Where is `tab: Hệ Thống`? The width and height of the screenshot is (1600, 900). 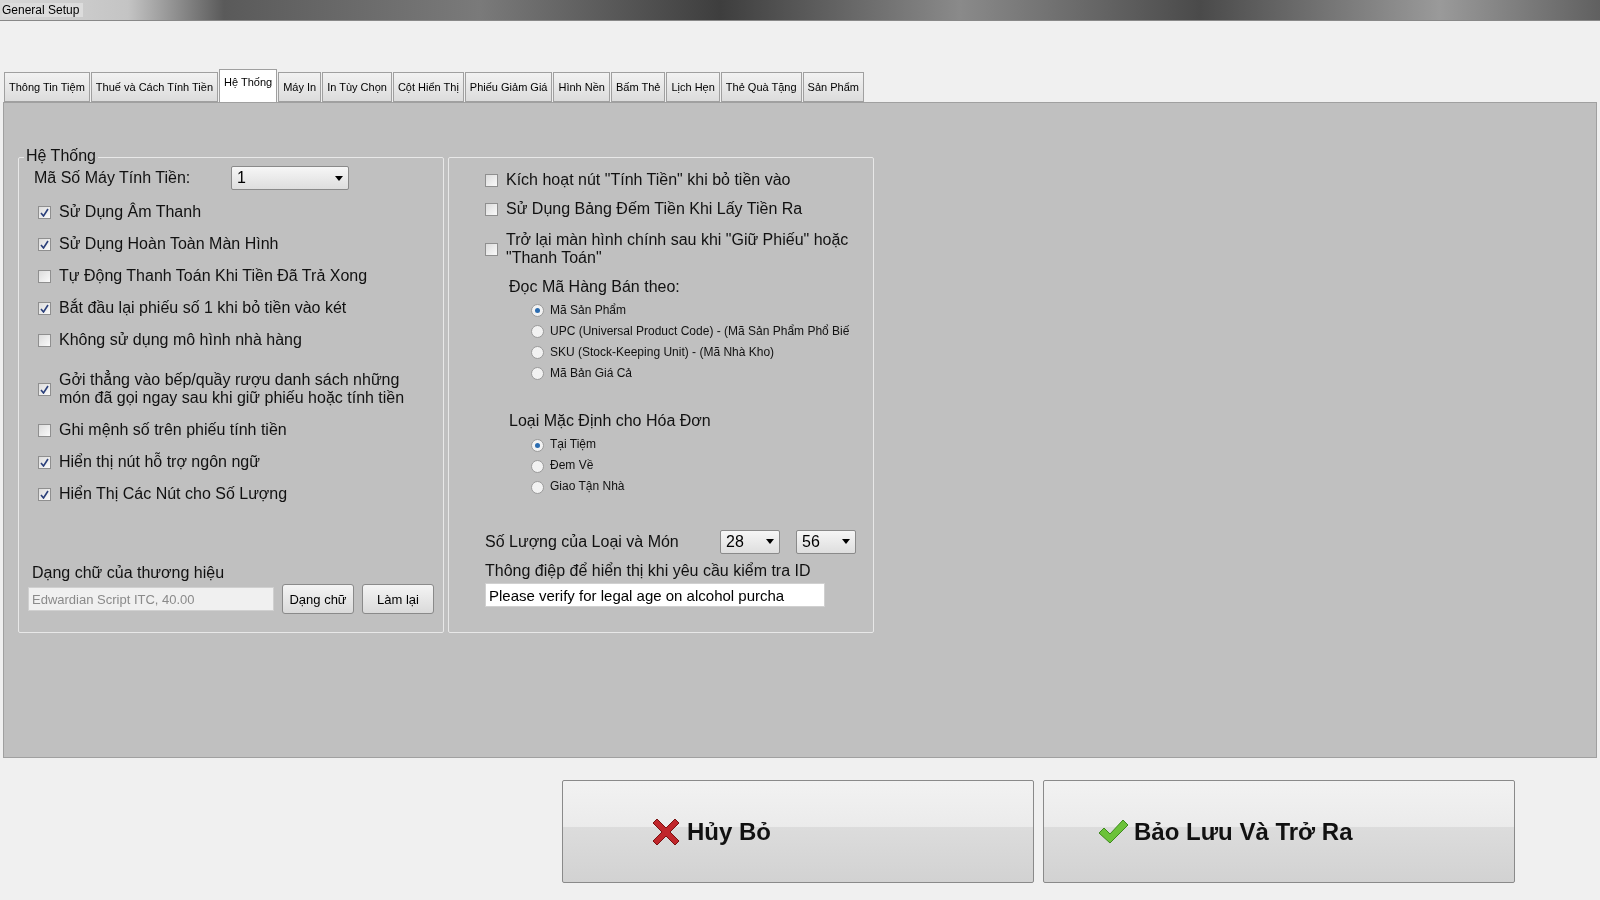
tab: Hệ Thống is located at coordinates (248, 85).